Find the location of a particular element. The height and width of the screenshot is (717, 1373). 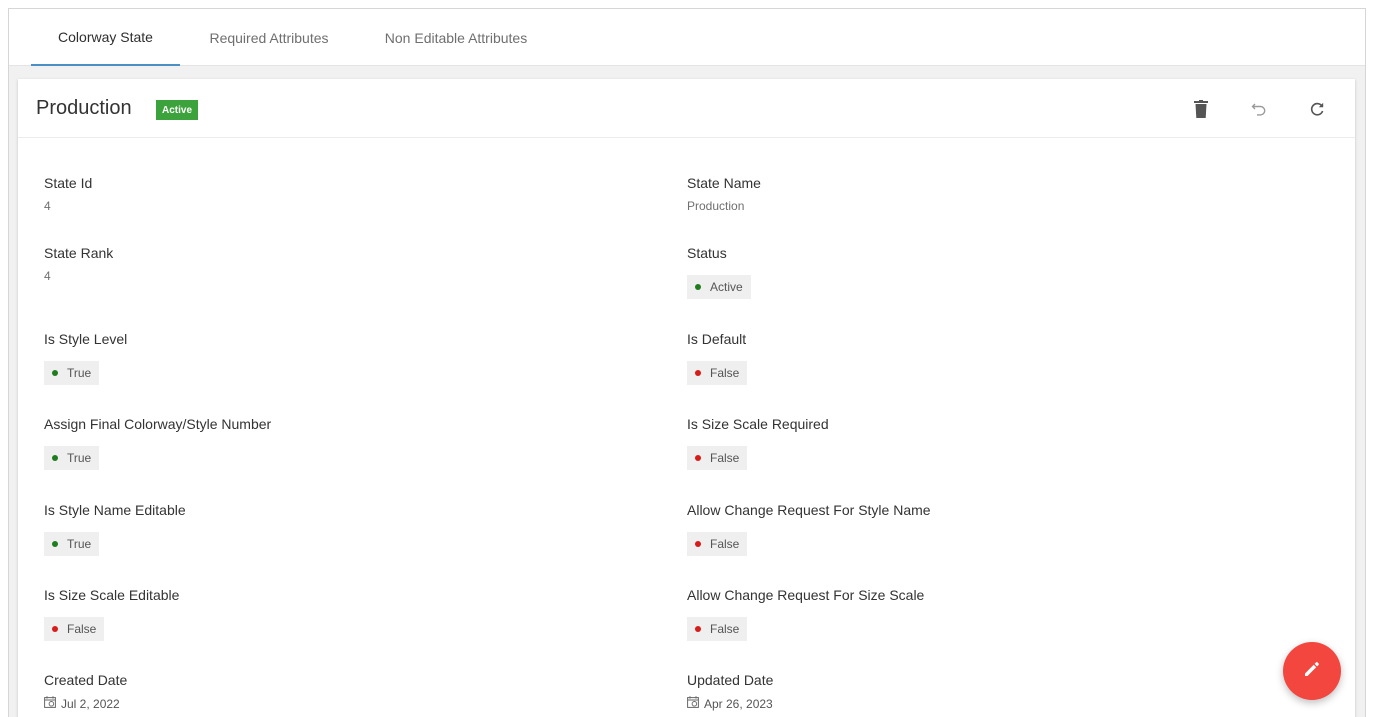

field-state-id: State Id 4 is located at coordinates (68, 194).